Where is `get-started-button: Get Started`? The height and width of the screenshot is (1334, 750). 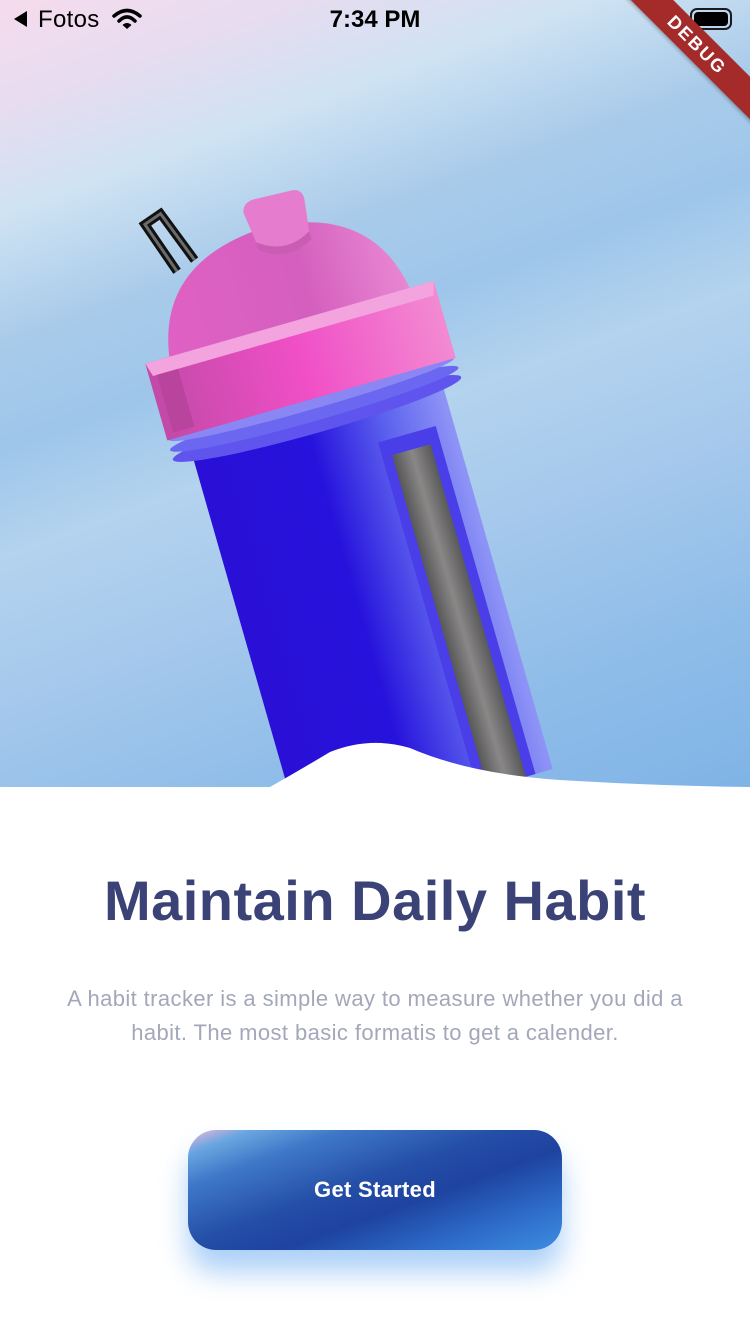 get-started-button: Get Started is located at coordinates (375, 1190).